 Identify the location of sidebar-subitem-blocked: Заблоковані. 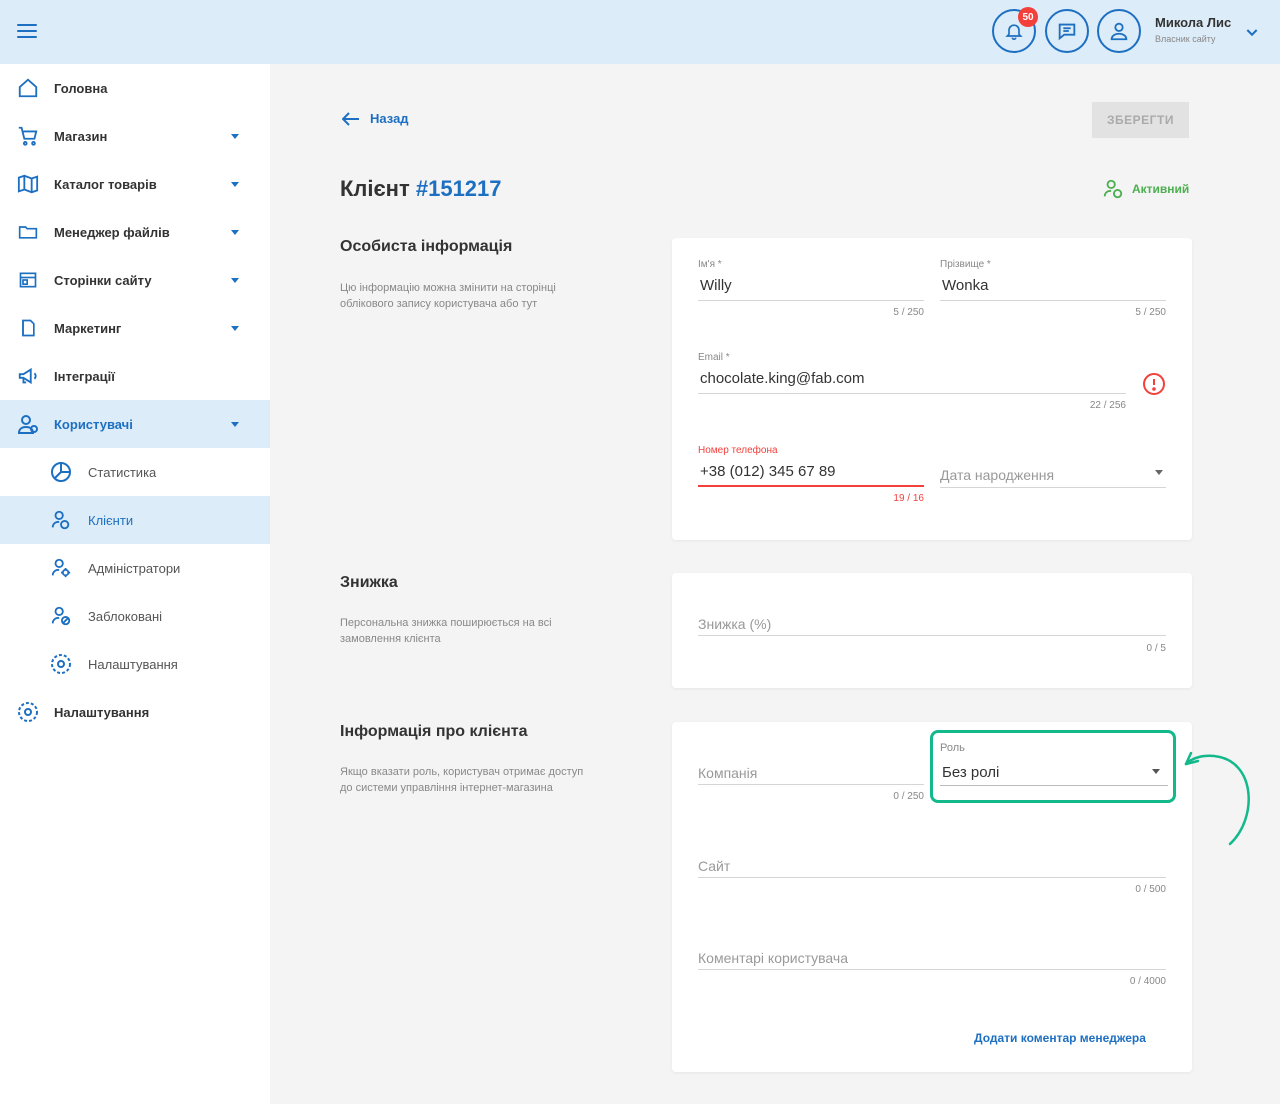
(135, 616).